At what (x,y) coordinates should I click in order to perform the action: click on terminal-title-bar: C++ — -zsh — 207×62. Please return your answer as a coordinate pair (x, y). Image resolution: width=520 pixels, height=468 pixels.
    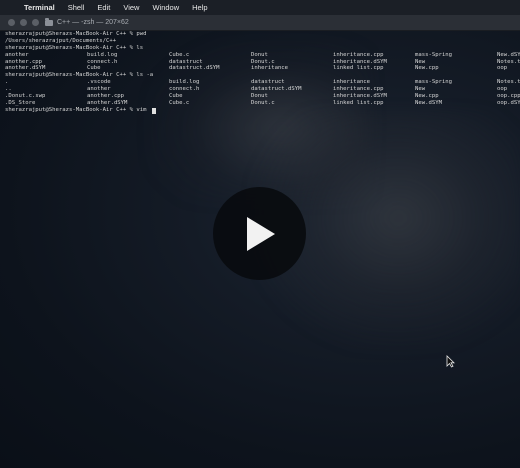
    Looking at the image, I should click on (260, 23).